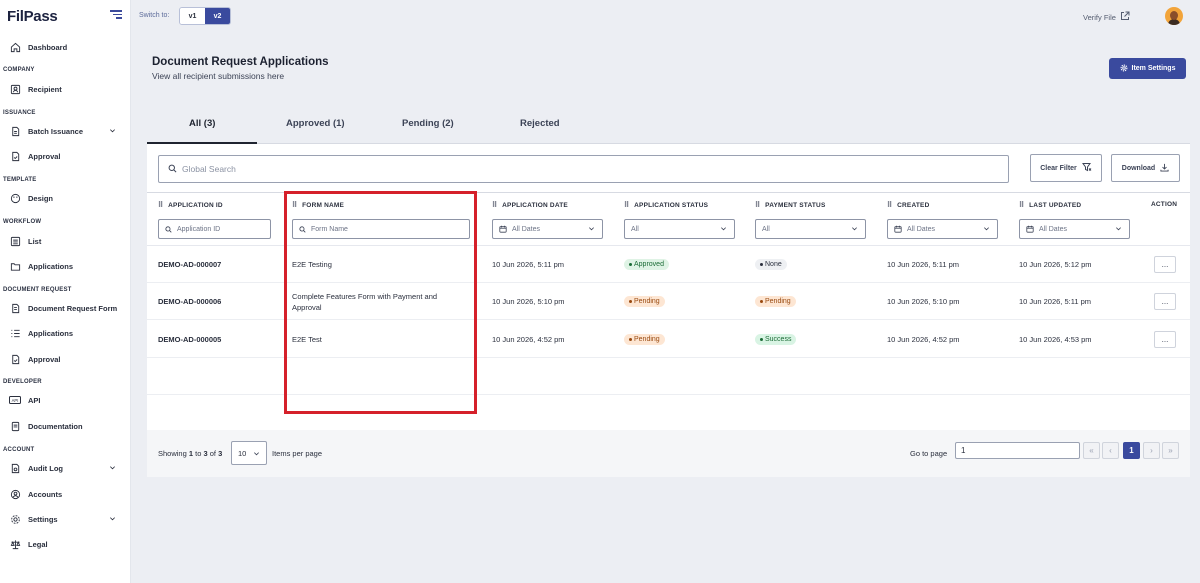 The width and height of the screenshot is (1200, 583). What do you see at coordinates (55, 426) in the screenshot?
I see `sidebar-item-label: Documentation` at bounding box center [55, 426].